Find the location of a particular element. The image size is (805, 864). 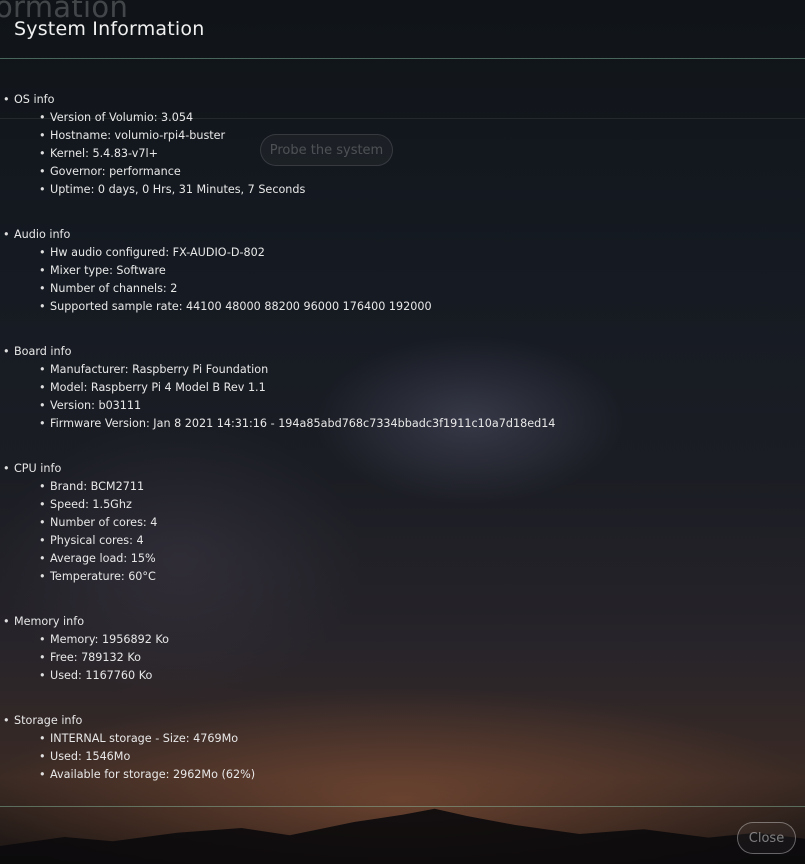

list-item: INTERNAL storage - Size: 4769Mo is located at coordinates (402, 739).